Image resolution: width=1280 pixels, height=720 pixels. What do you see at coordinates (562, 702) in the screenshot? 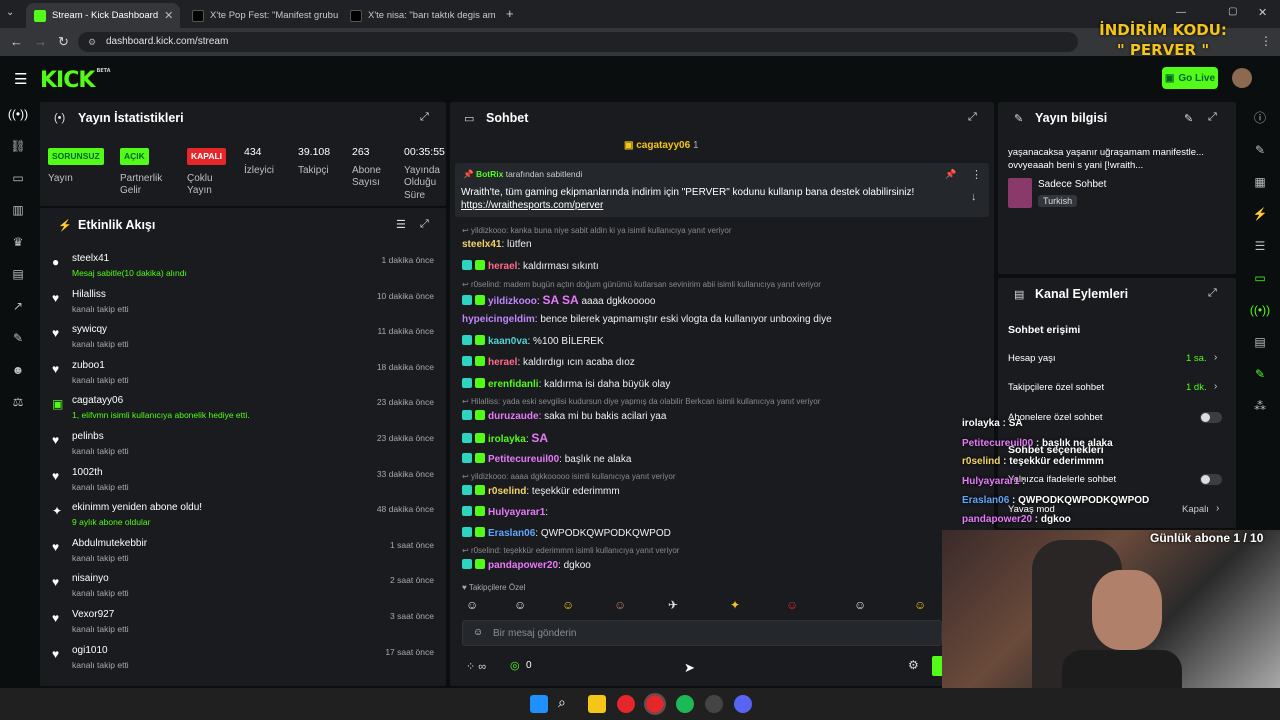
I see `search-icon: ⌕` at bounding box center [562, 702].